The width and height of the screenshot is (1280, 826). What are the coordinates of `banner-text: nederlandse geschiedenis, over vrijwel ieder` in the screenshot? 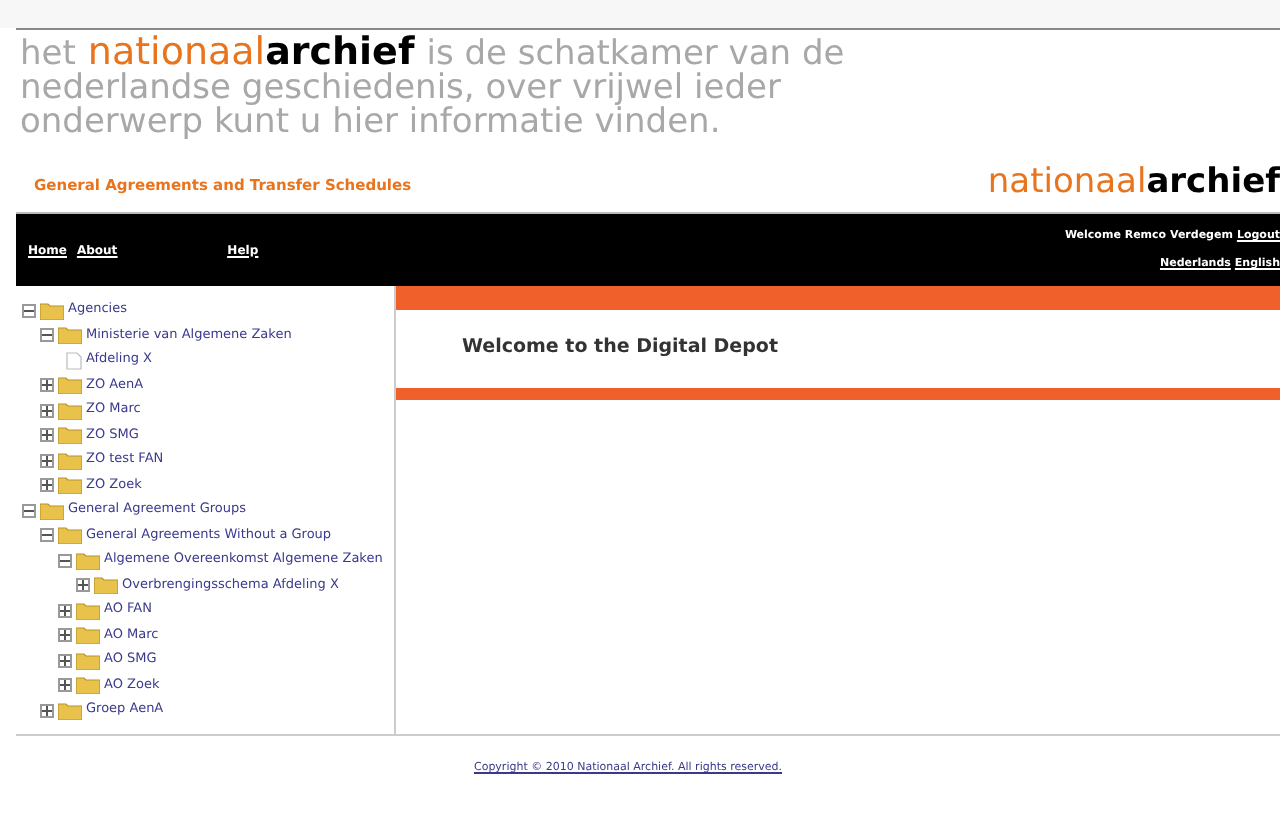 It's located at (400, 89).